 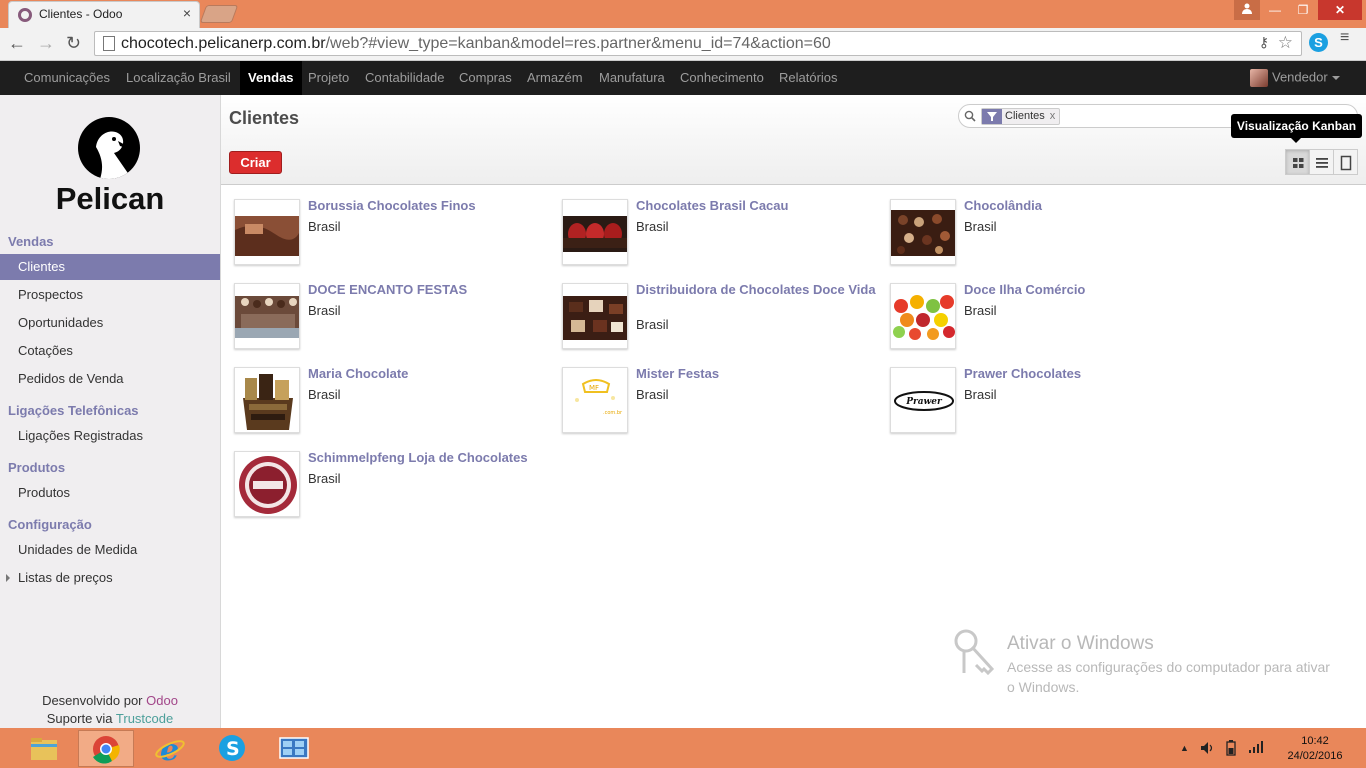 What do you see at coordinates (1184, 748) in the screenshot?
I see `show-hidden-icons-icon: ▲` at bounding box center [1184, 748].